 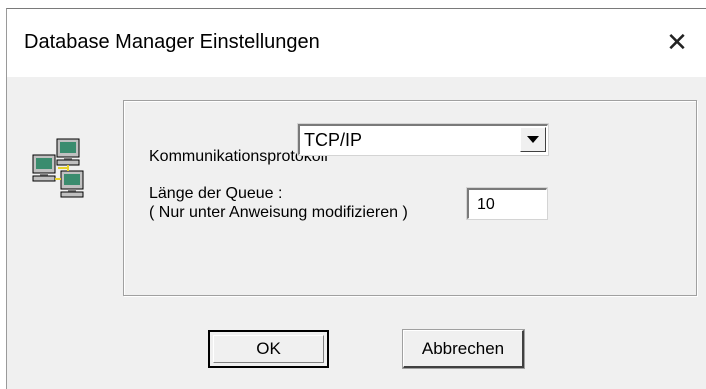 I want to click on cancel-button-label: Abbrechen, so click(x=463, y=348).